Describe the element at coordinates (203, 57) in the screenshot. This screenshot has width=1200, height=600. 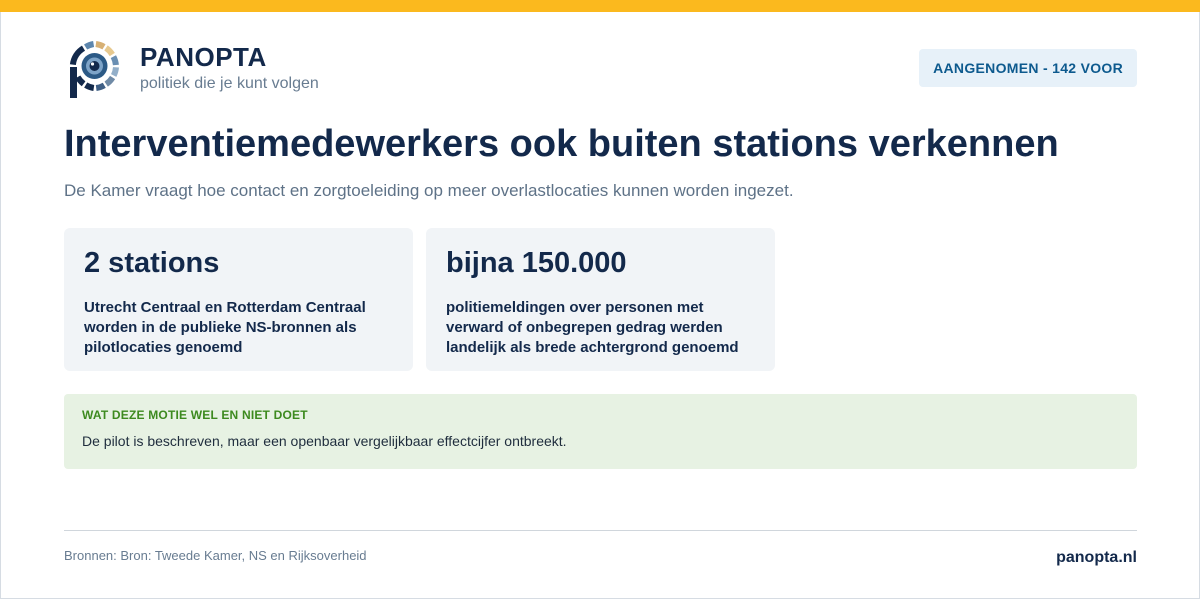
I see `brand-name: PANOPTA` at that location.